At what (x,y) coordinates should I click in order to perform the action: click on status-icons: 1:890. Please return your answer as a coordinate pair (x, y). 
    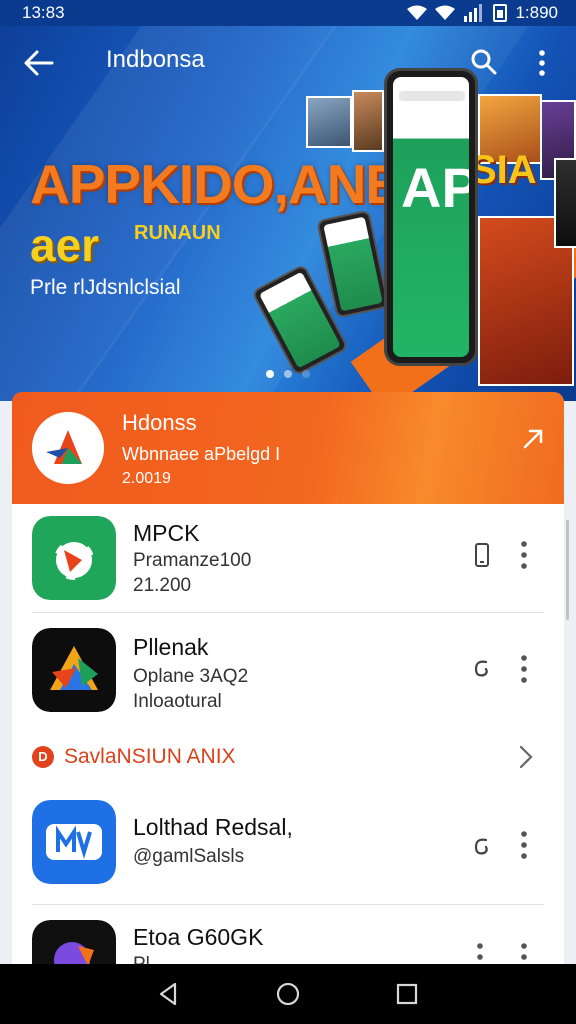
    Looking at the image, I should click on (482, 13).